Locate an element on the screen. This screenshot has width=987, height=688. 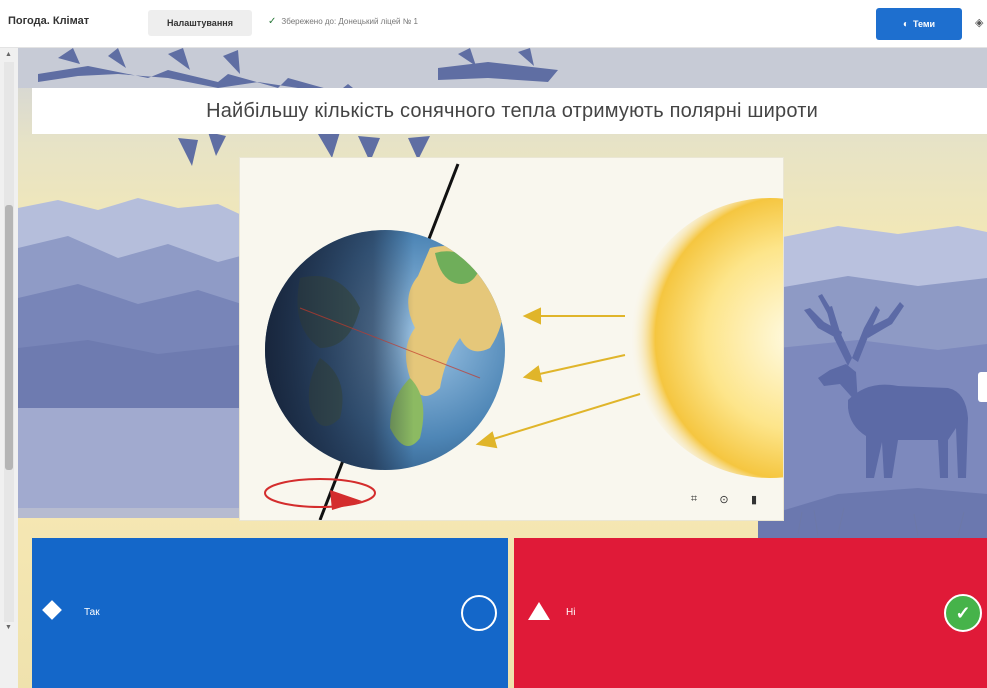
quiz-title: Погода. Клімат is located at coordinates (48, 21).